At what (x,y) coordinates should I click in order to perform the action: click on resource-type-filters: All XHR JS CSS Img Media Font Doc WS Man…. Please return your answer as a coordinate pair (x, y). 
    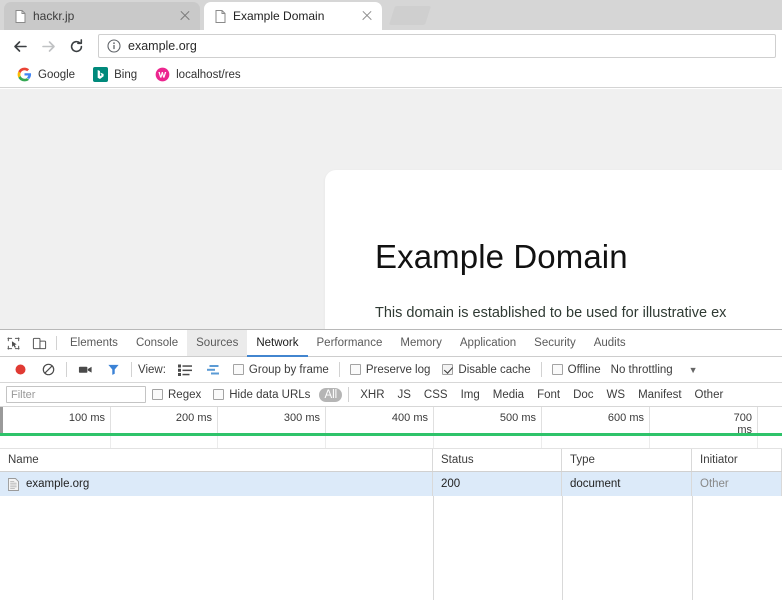
    Looking at the image, I should click on (523, 394).